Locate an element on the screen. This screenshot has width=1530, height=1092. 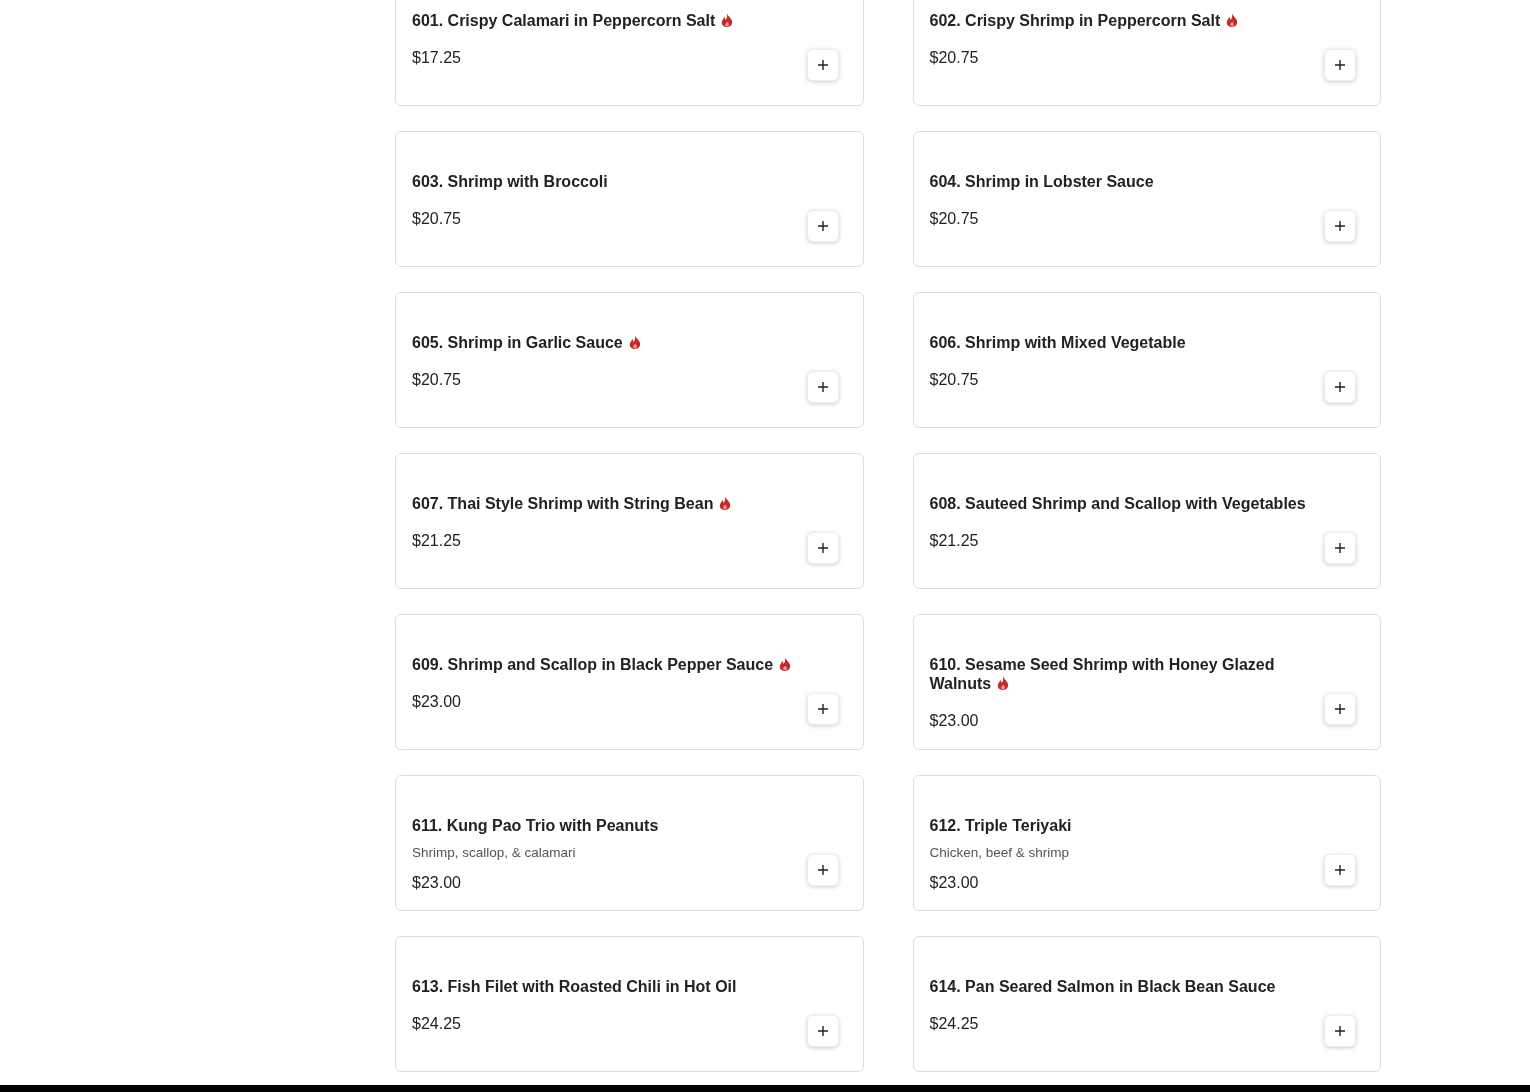
item-title: 611. Kung Pao Trio with Peanuts is located at coordinates (535, 825).